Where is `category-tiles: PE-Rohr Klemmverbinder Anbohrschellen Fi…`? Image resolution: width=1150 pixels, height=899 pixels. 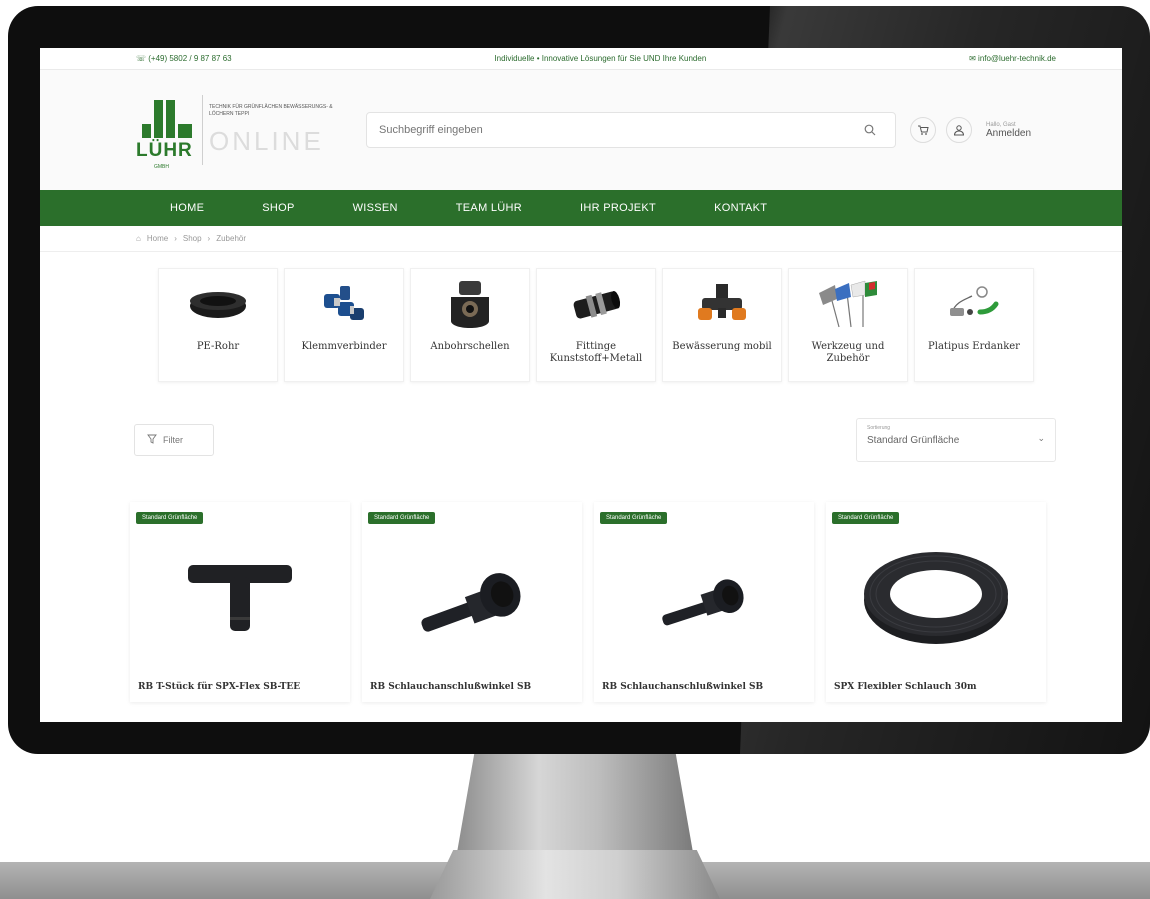 category-tiles: PE-Rohr Klemmverbinder Anbohrschellen Fi… is located at coordinates (581, 325).